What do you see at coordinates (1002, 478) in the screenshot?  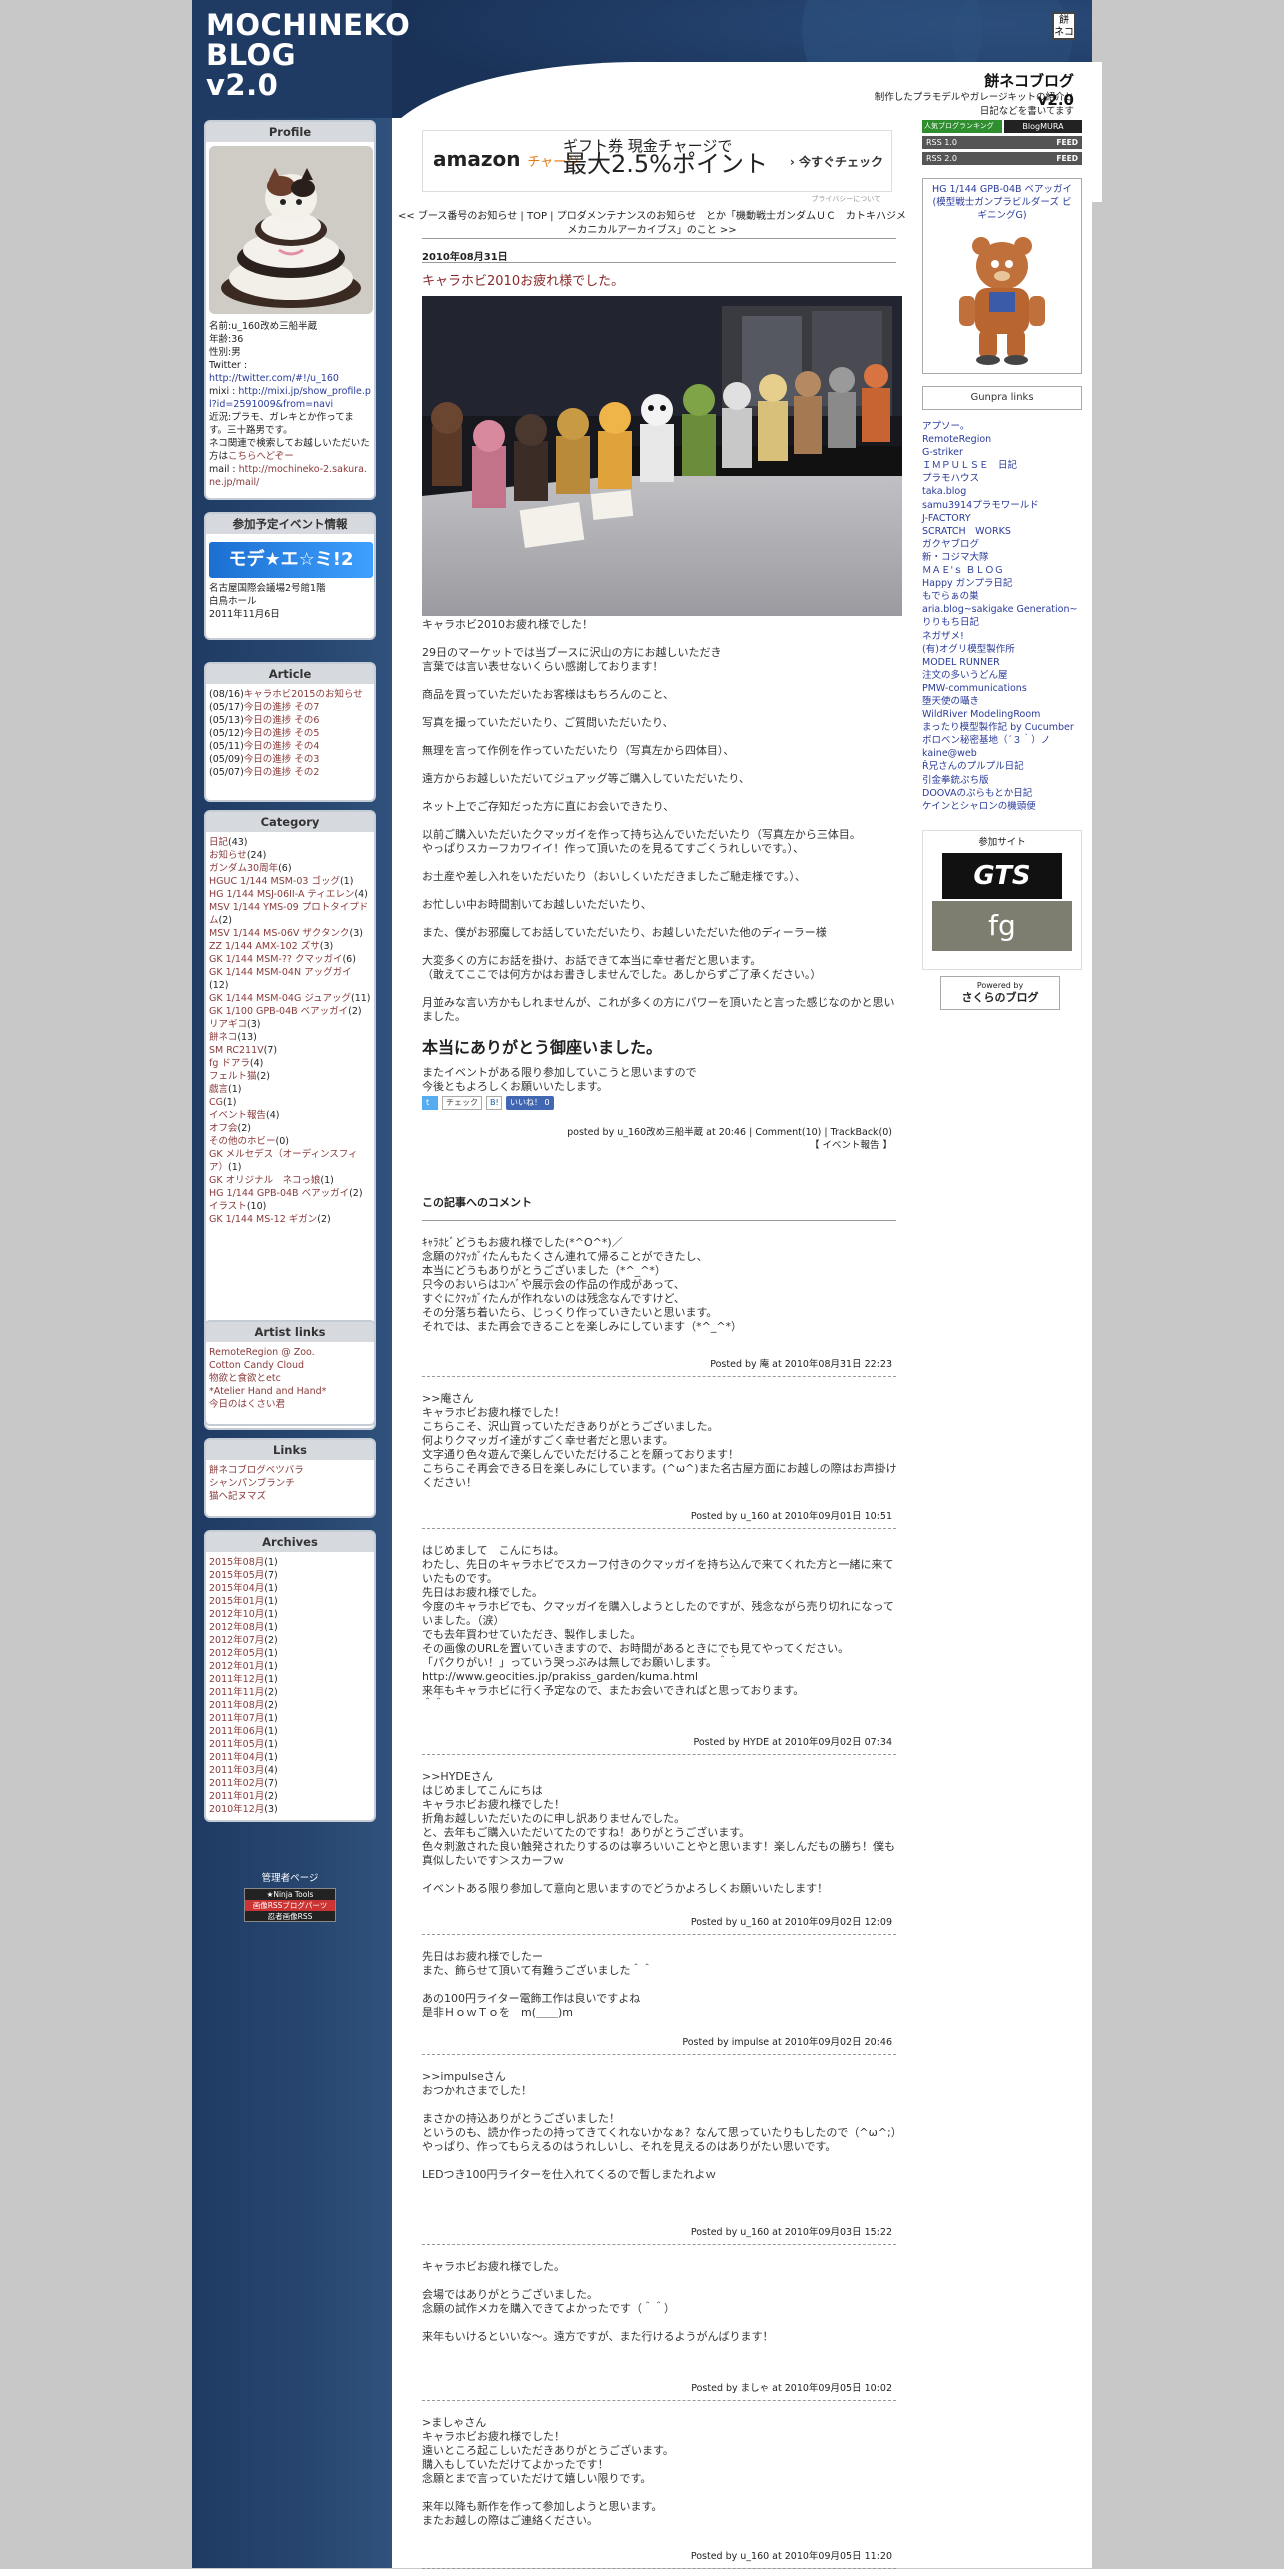 I see `gunpra-link: プラモハウス` at bounding box center [1002, 478].